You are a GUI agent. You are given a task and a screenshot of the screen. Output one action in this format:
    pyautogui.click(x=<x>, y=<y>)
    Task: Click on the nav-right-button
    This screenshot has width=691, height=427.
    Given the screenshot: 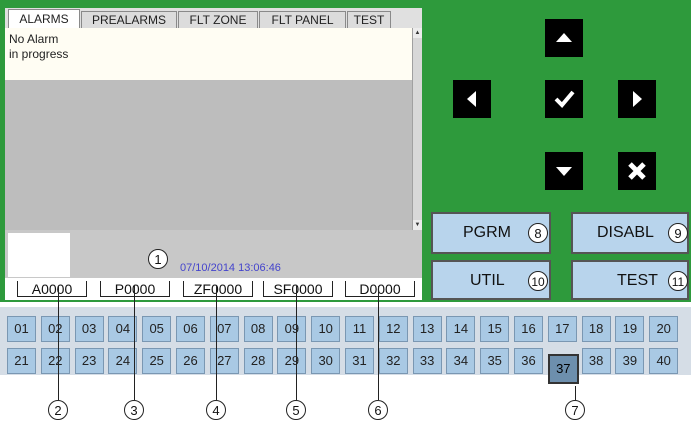 What is the action you would take?
    pyautogui.click(x=637, y=99)
    